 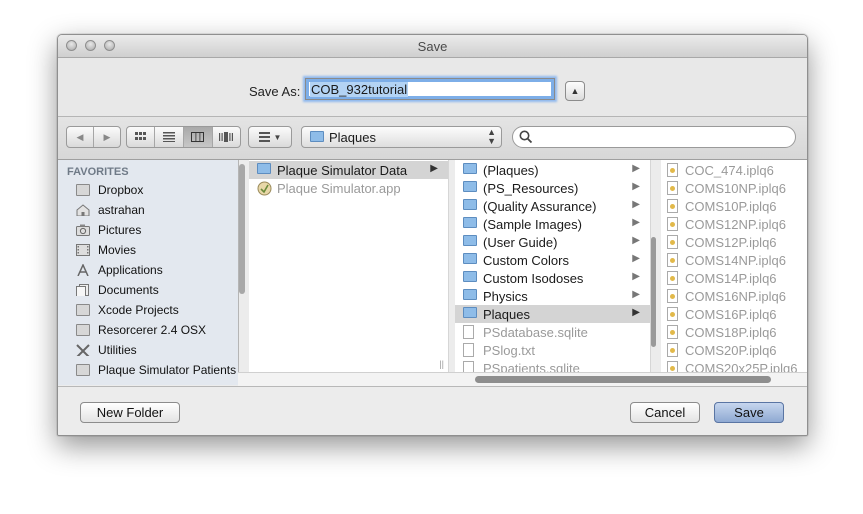 What do you see at coordinates (226, 137) in the screenshot?
I see `coverflow-view-button` at bounding box center [226, 137].